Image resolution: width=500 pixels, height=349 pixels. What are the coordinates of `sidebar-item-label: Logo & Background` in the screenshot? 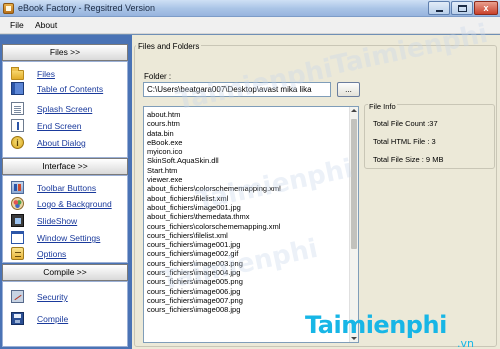 It's located at (74, 204).